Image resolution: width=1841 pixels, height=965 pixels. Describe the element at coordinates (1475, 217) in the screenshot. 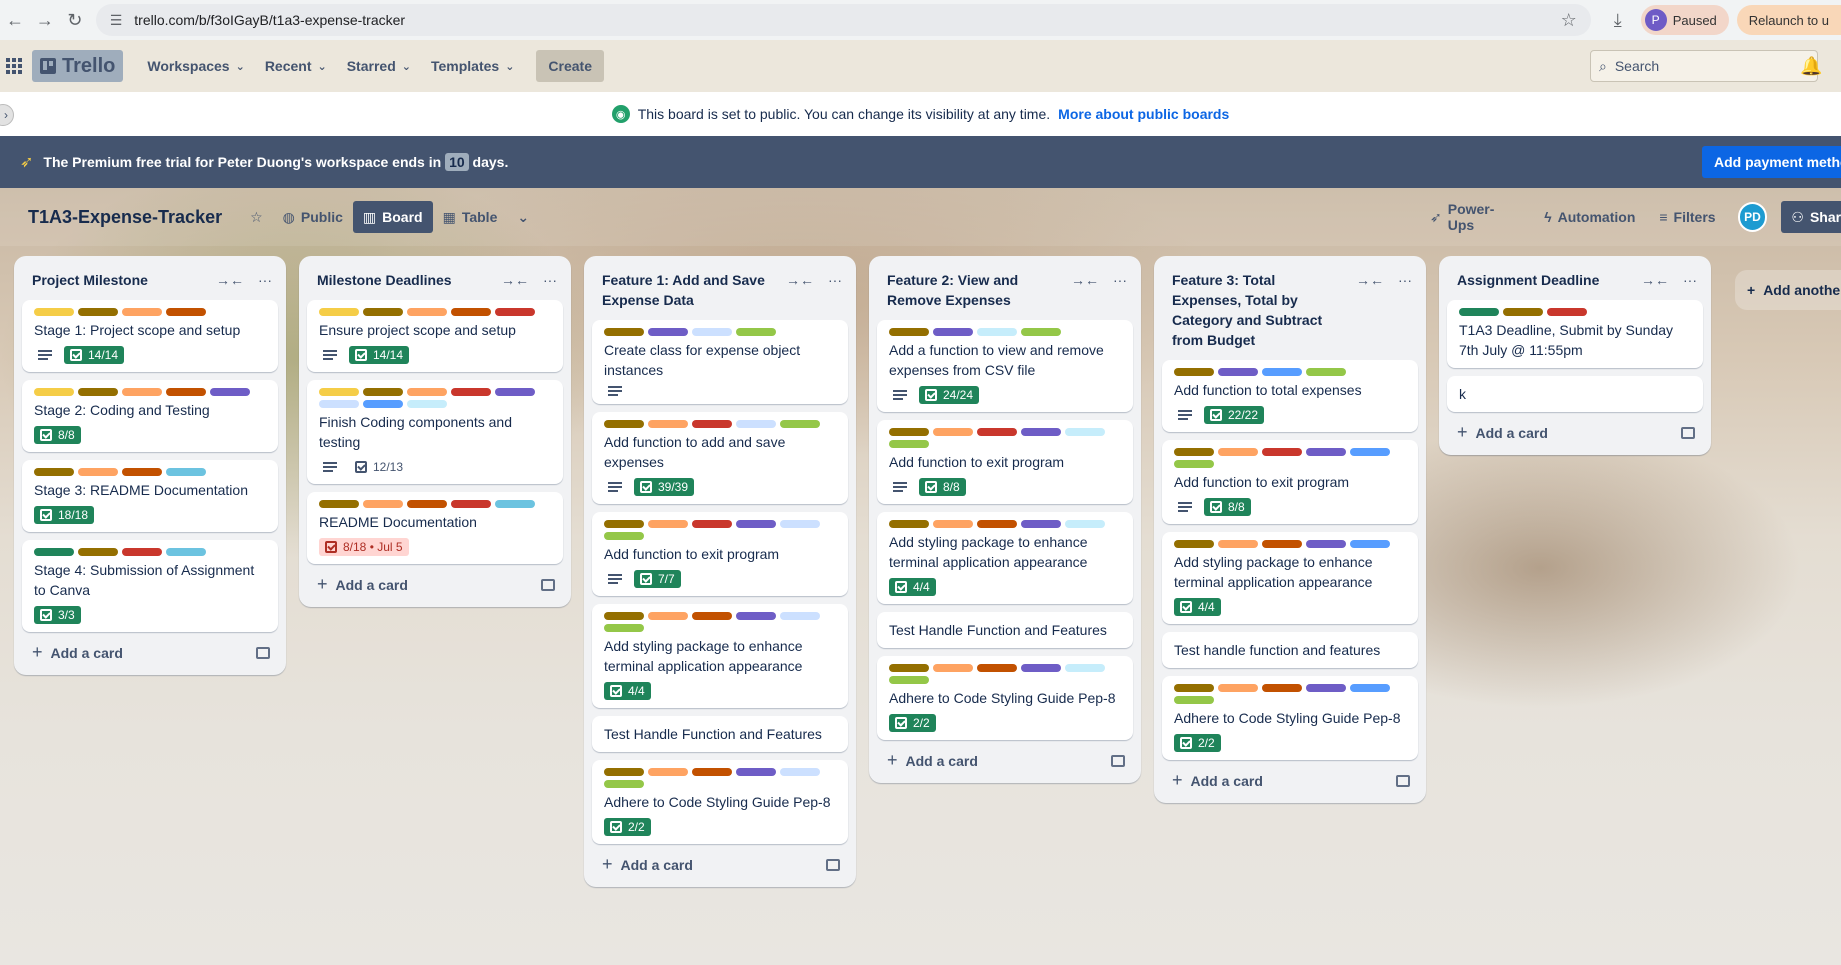

I see `powerups-button: ➶ Power-Ups` at that location.